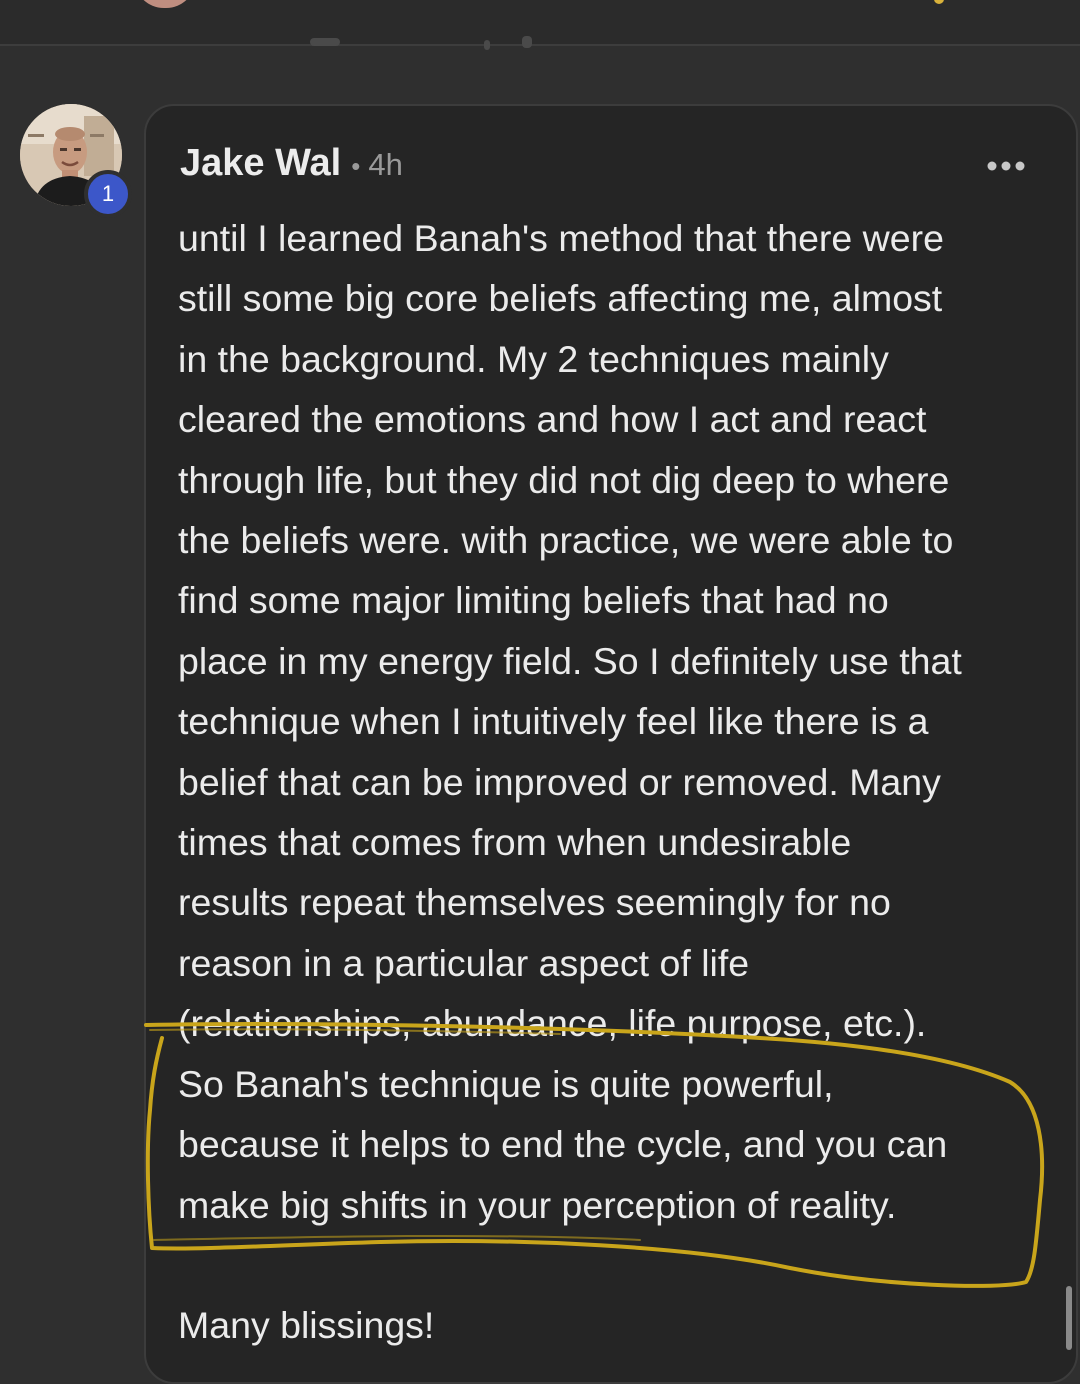 The width and height of the screenshot is (1080, 1384). I want to click on previous-indicator-dot, so click(939, 2).